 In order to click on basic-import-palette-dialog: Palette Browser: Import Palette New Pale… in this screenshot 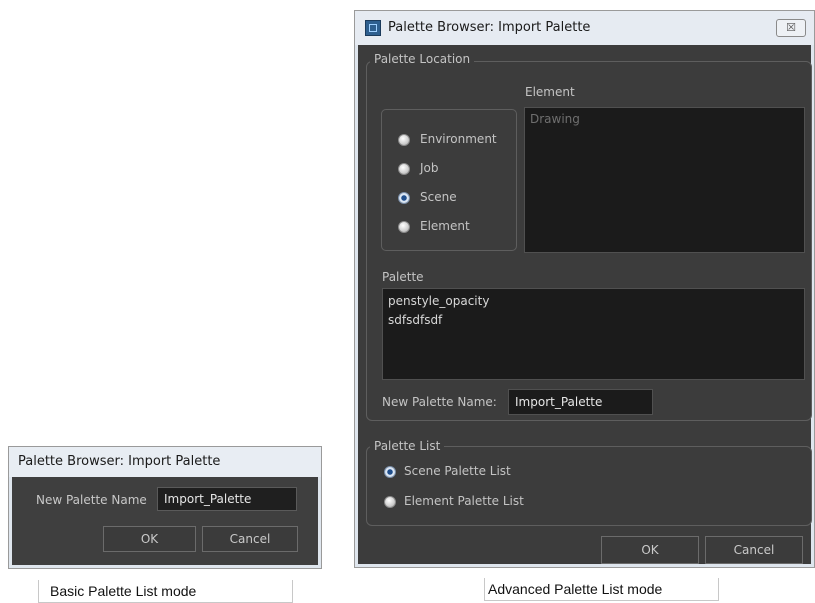, I will do `click(165, 507)`.